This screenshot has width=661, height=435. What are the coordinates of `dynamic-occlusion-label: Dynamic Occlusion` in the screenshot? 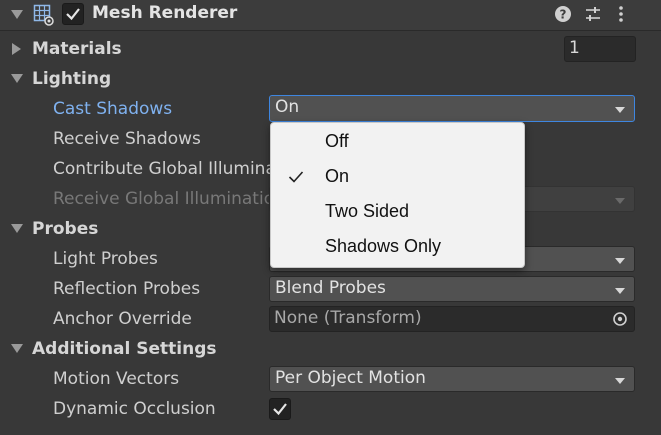 It's located at (134, 409).